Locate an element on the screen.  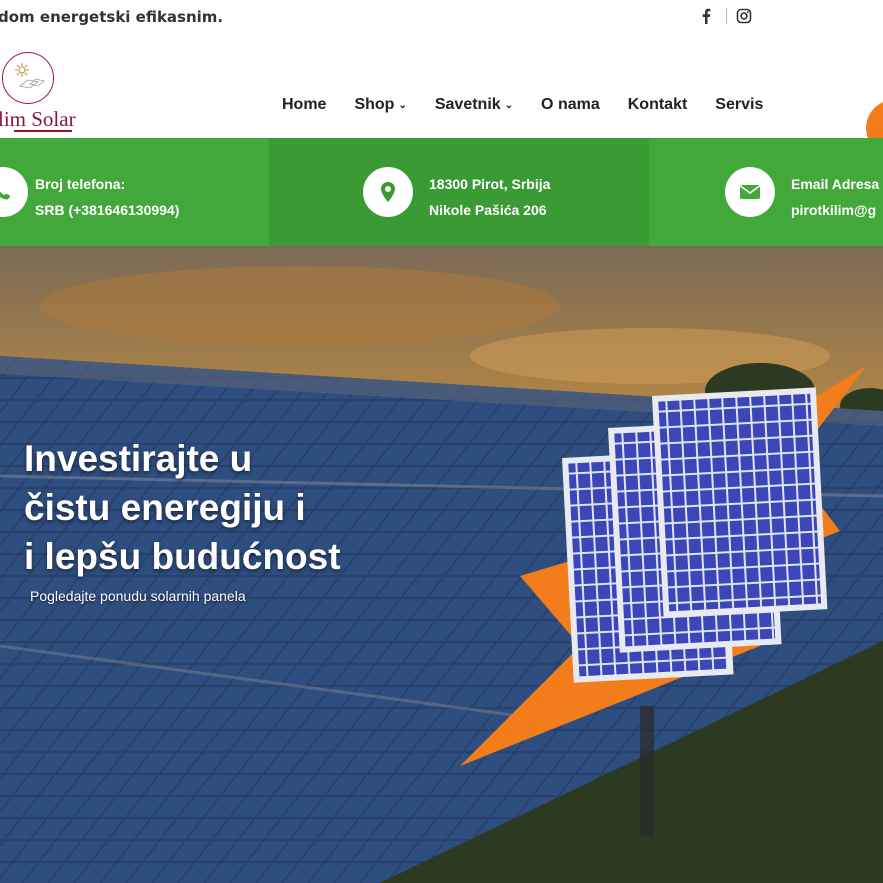
email-text: Email Adresa pirotkilim@g is located at coordinates (835, 197).